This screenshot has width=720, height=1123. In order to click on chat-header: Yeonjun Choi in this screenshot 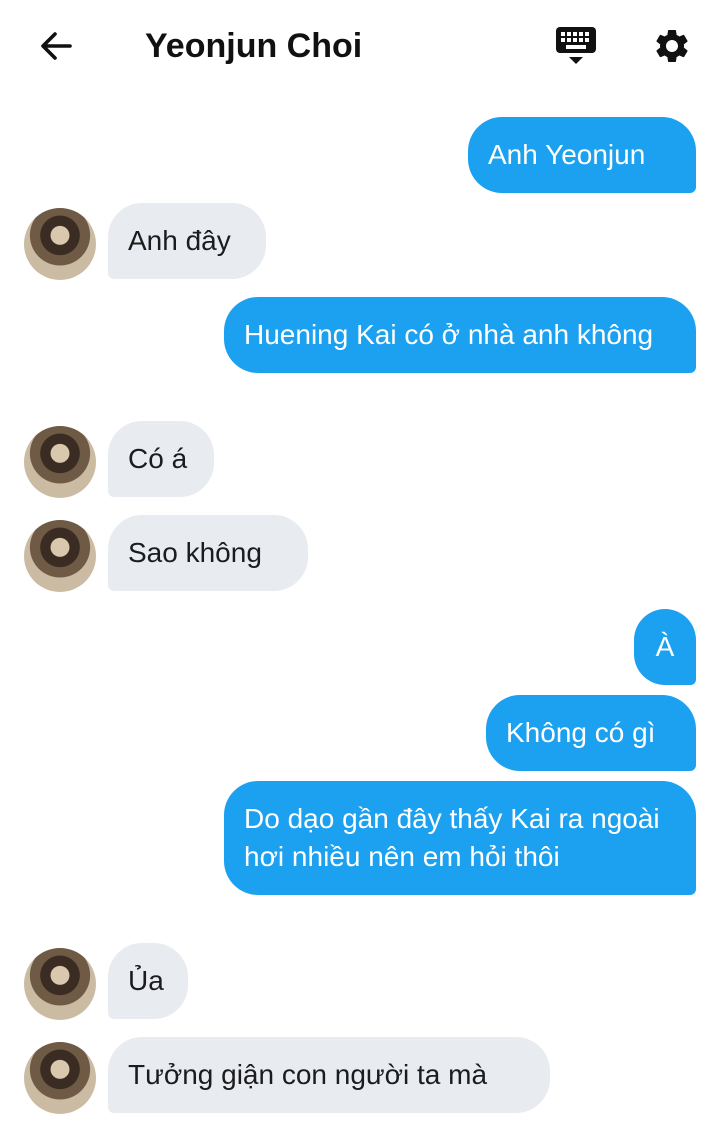, I will do `click(360, 45)`.